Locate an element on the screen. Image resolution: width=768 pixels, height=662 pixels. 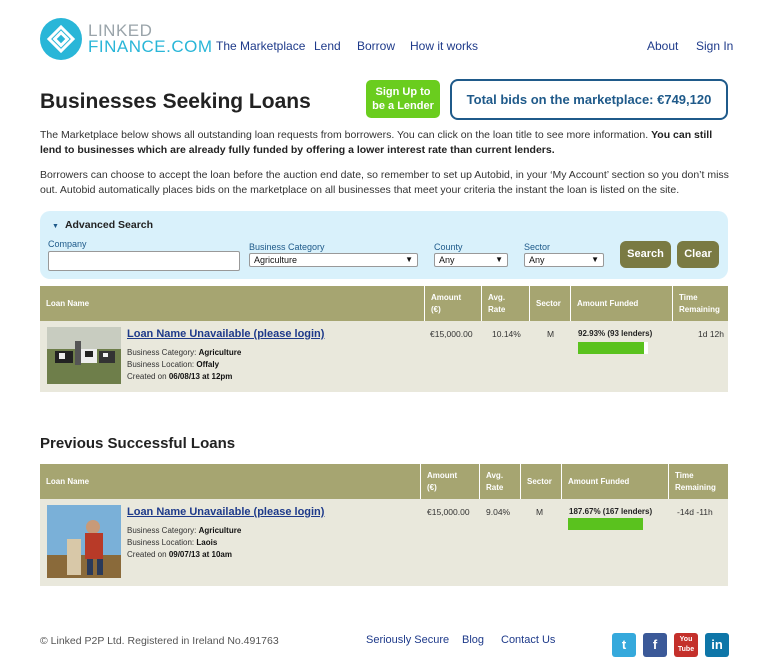
nav-sign-in: Sign In is located at coordinates (714, 46).